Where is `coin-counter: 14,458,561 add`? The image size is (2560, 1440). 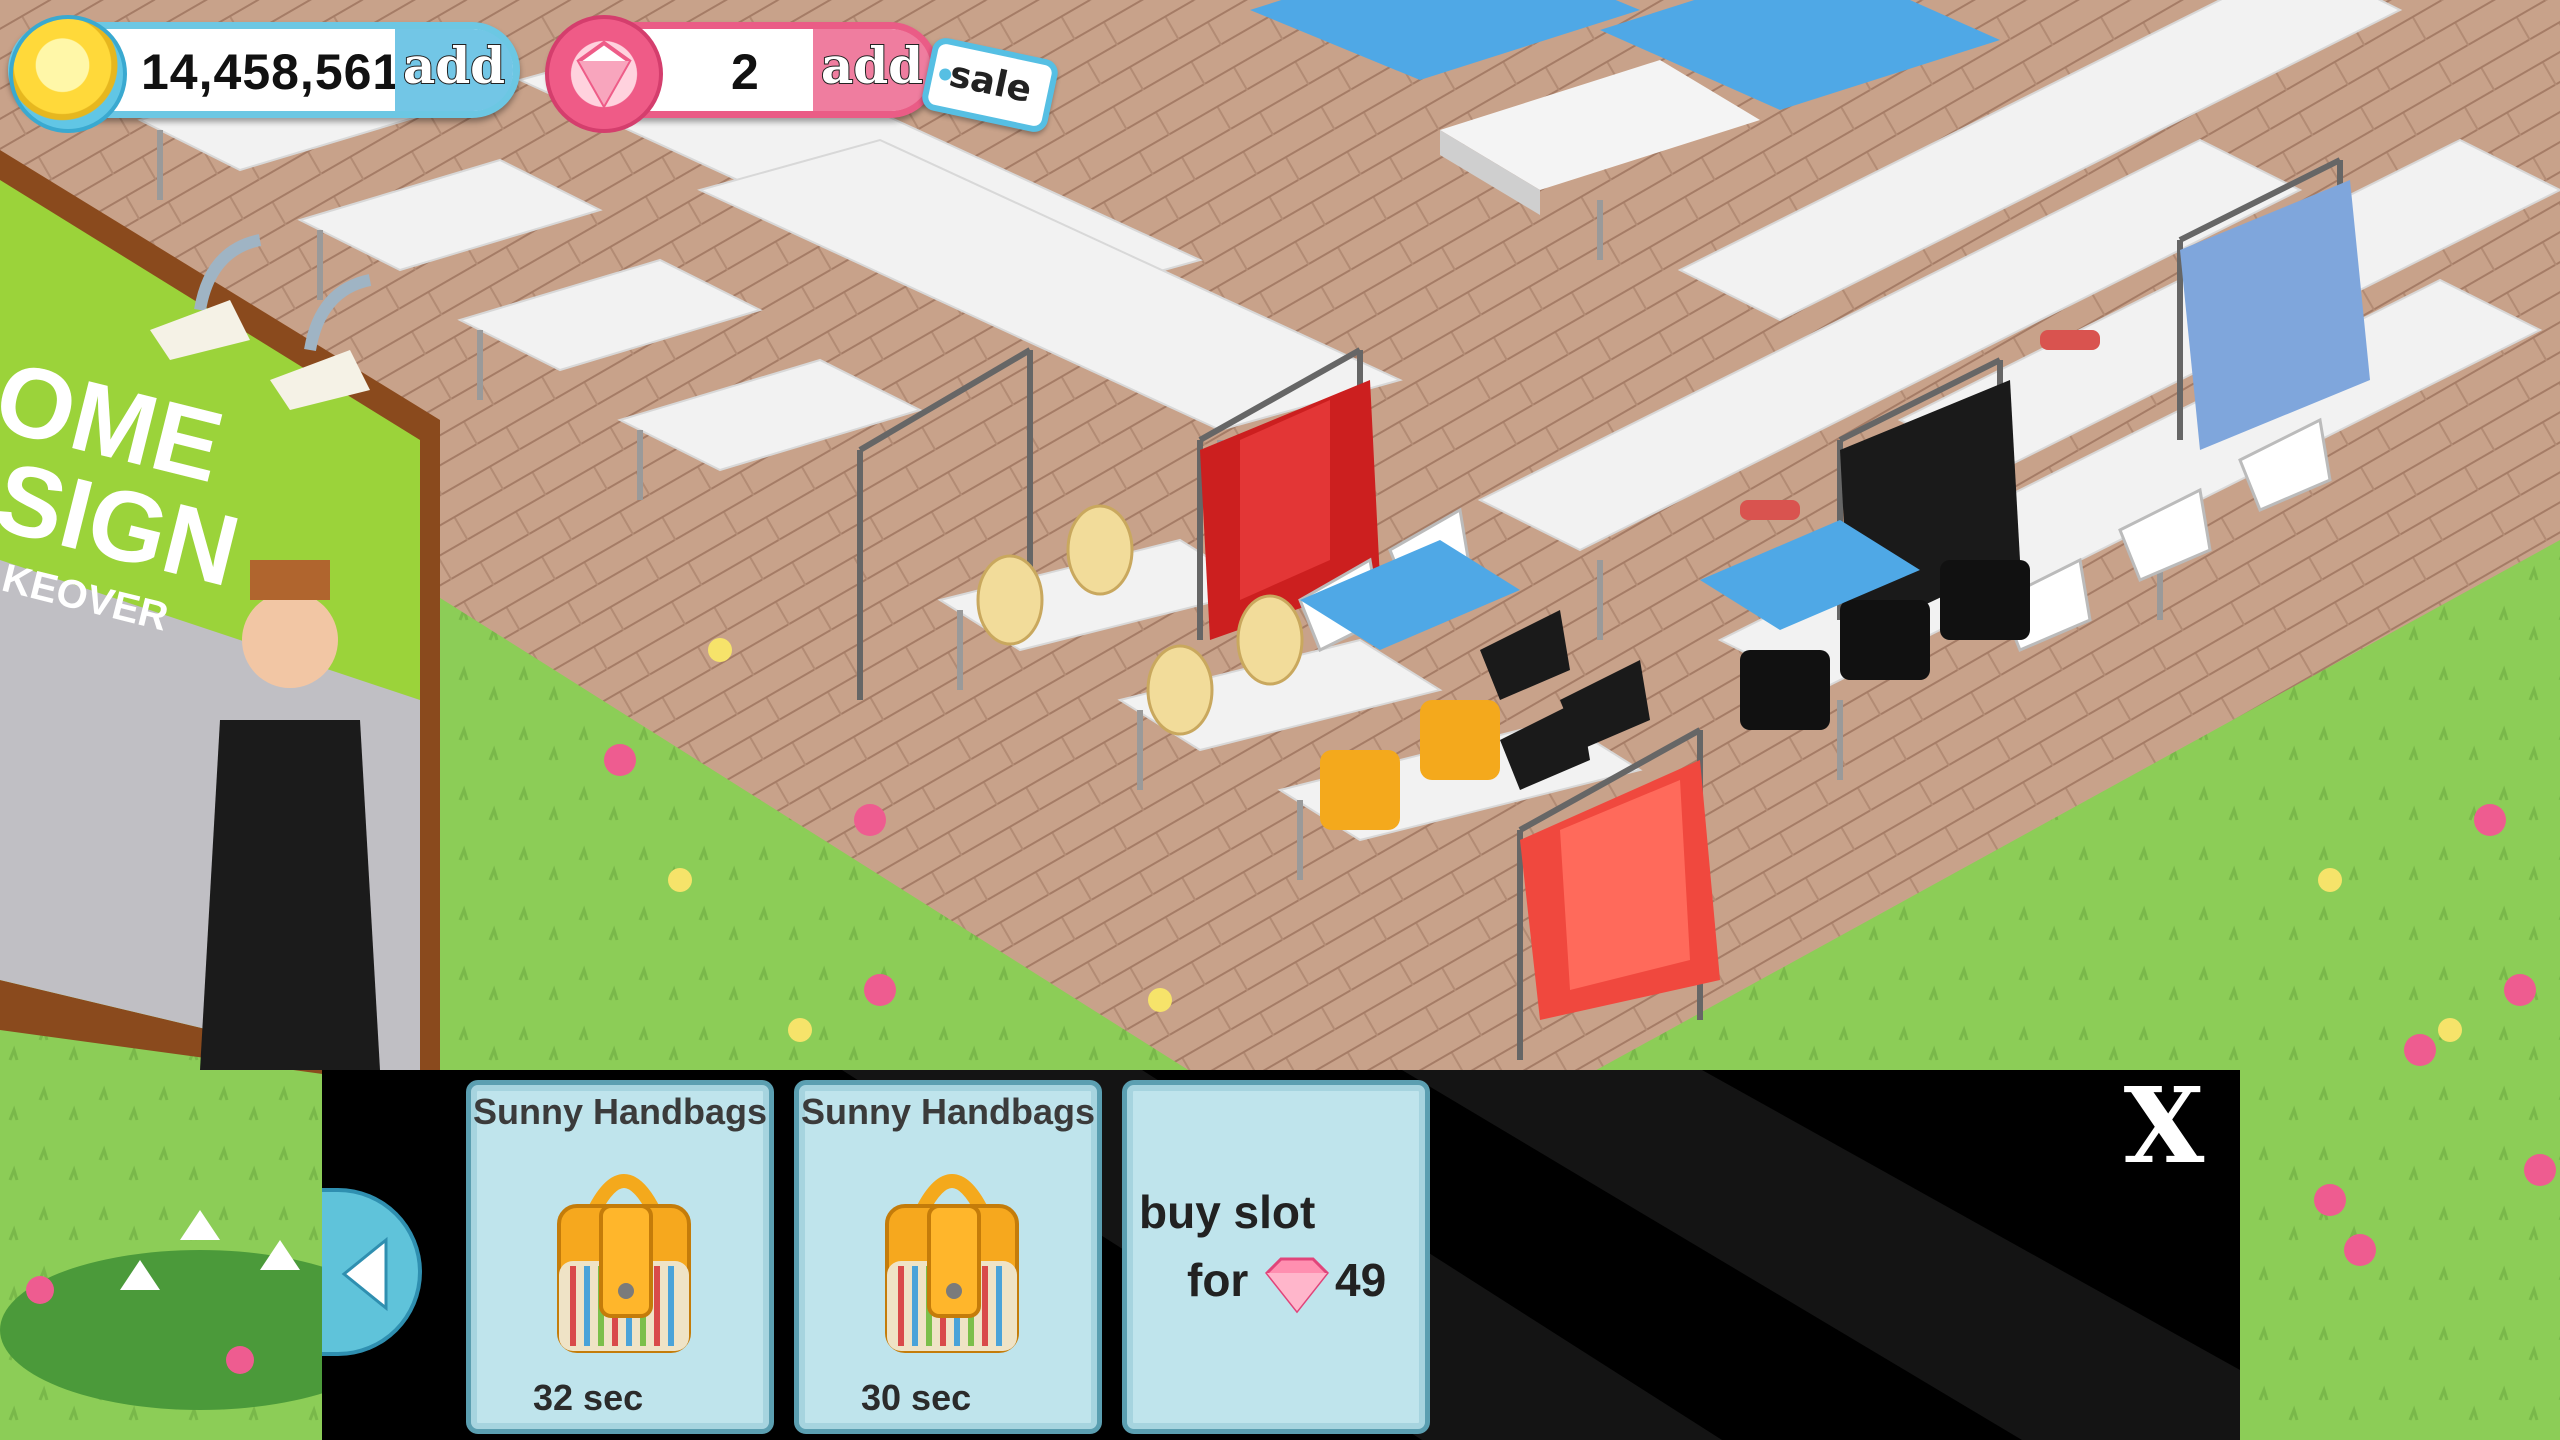
coin-counter: 14,458,561 add is located at coordinates (264, 74).